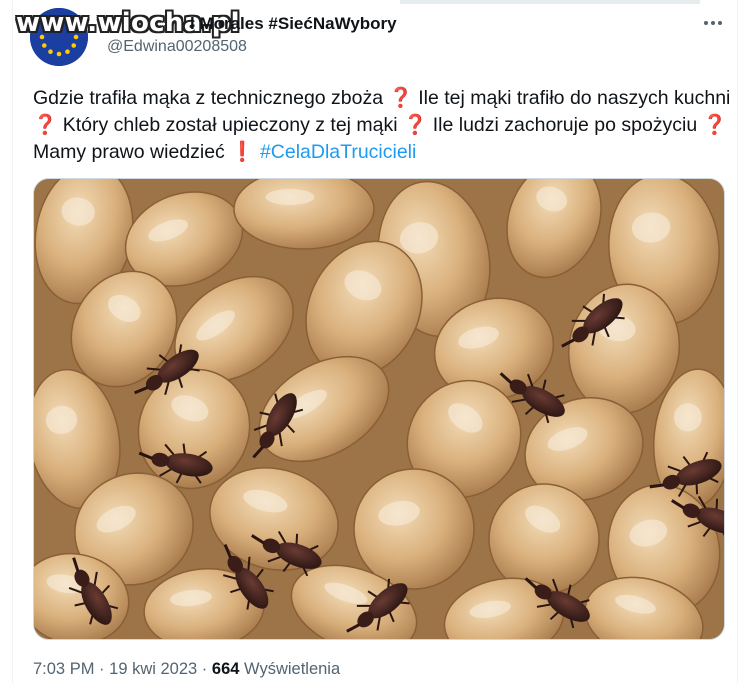 The width and height of the screenshot is (750, 683). I want to click on tweet-segment: Gdzie trafiła mąka z technicznego zboża, so click(208, 98).